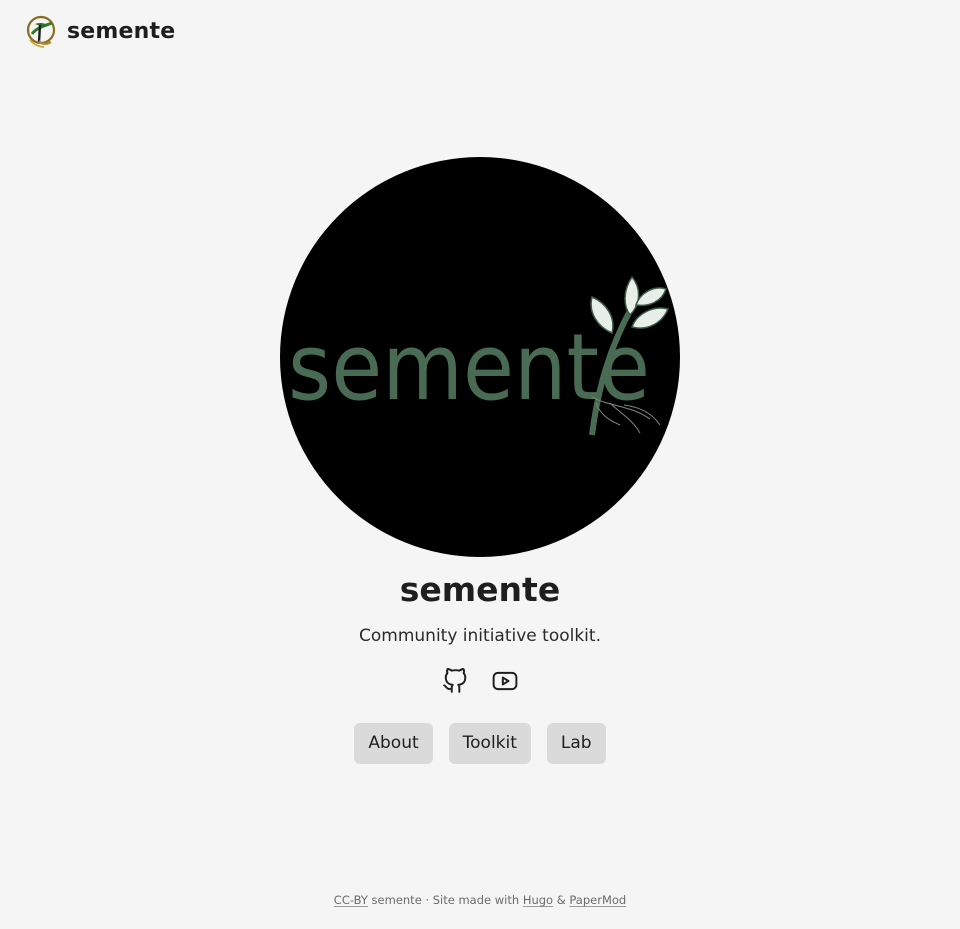 Image resolution: width=960 pixels, height=929 pixels. I want to click on papermod-link: PaperMod, so click(597, 900).